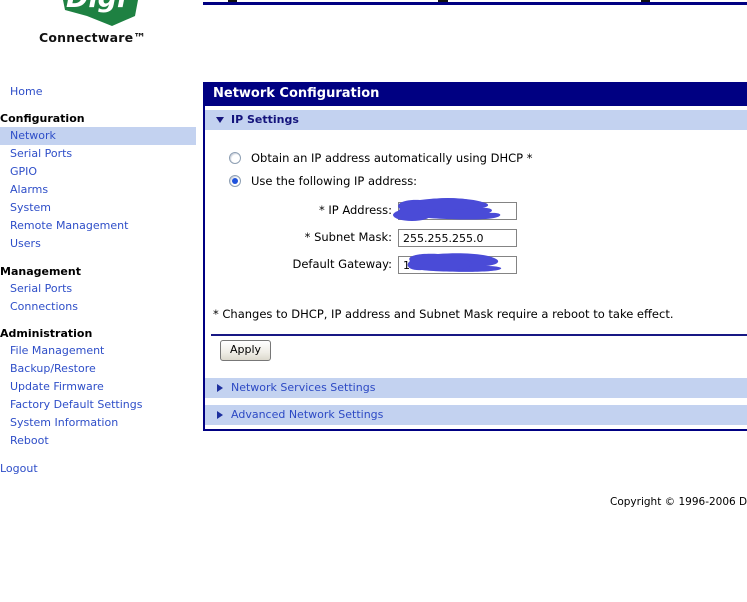  Describe the element at coordinates (476, 415) in the screenshot. I see `advanced-network-settings-section-header: Advanced Network Settings` at that location.